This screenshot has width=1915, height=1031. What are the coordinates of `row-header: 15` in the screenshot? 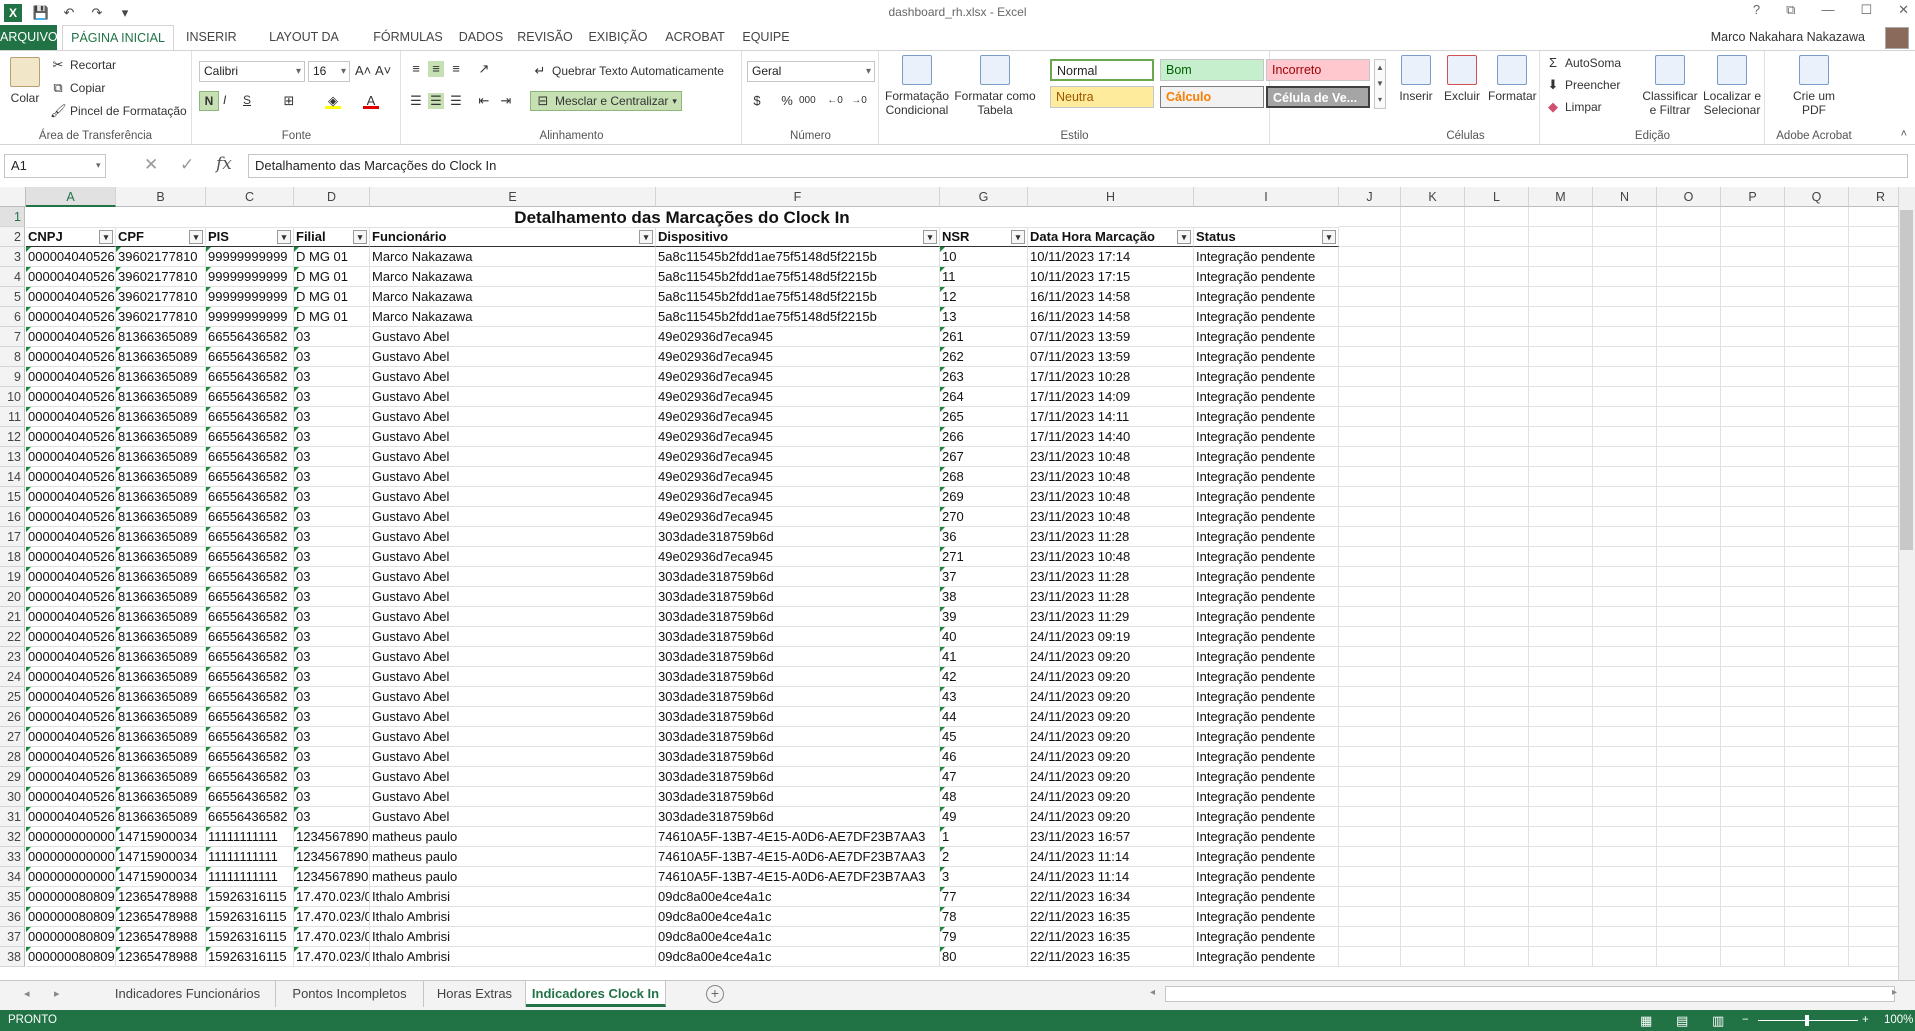 It's located at (12, 497).